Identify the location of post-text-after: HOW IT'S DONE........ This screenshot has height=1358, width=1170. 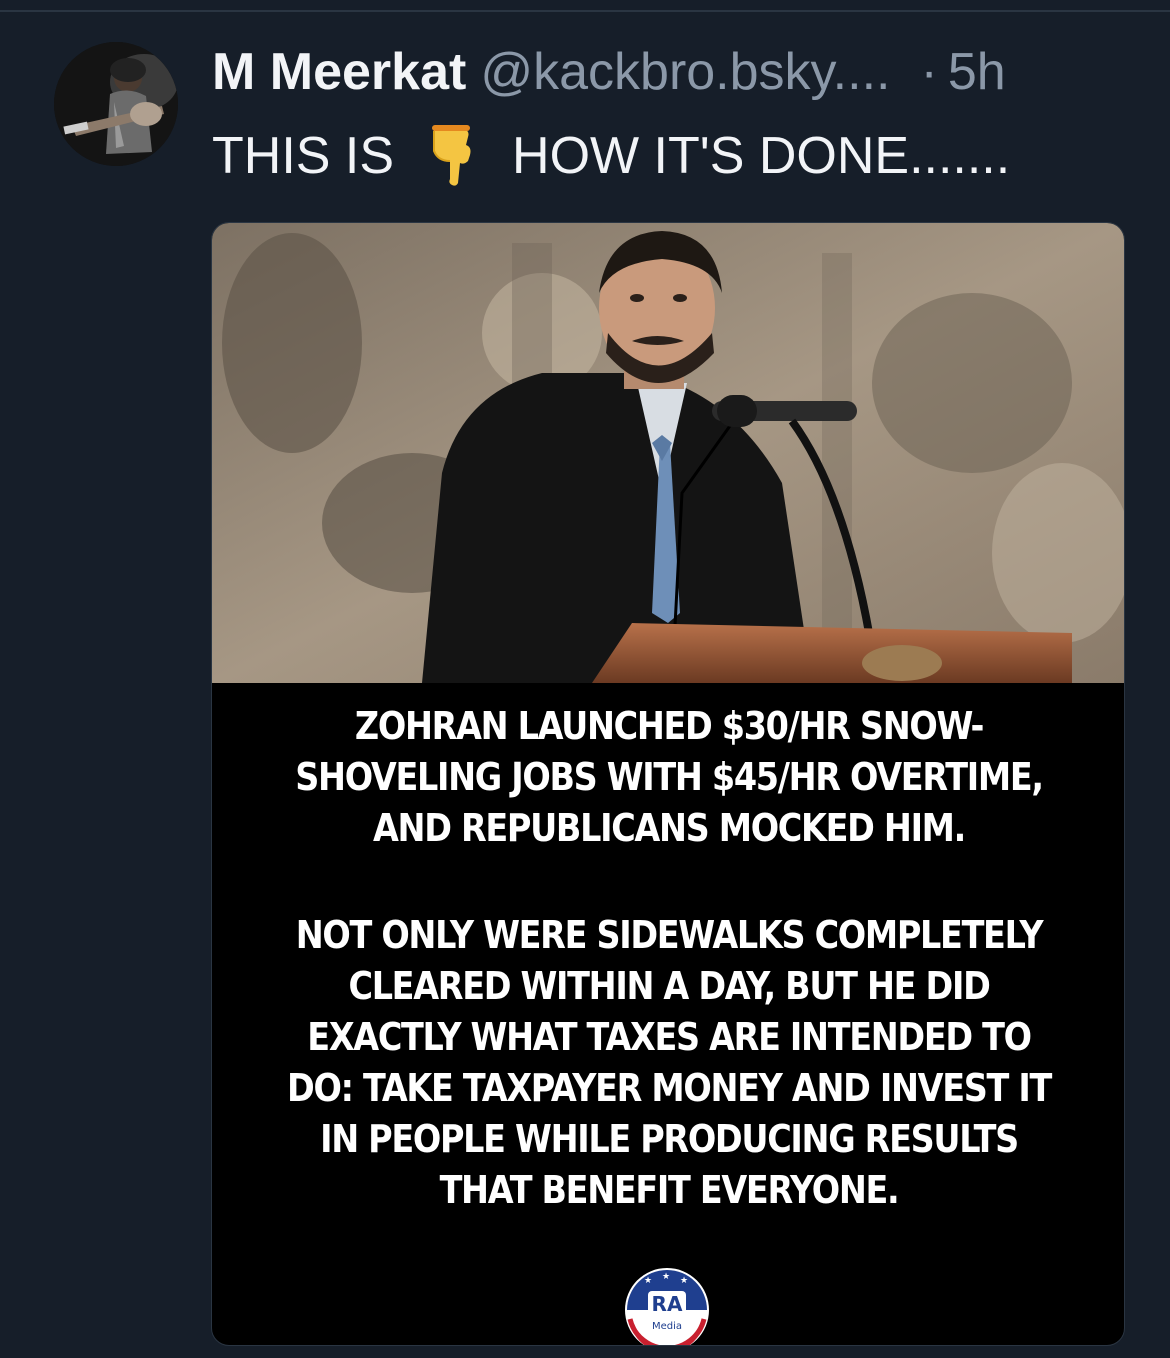
(761, 156).